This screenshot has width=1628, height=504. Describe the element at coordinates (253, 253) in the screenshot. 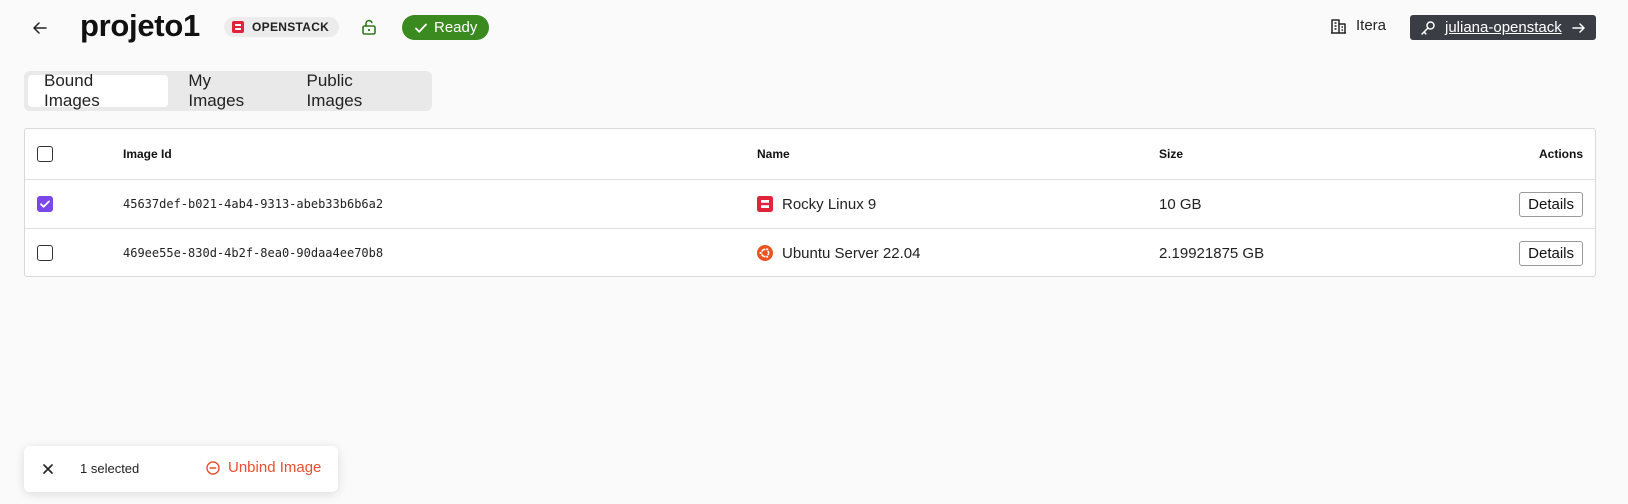

I see `image-id: 469ee55e-830d-4b2f-8ea0-90daa4ee70b8` at that location.